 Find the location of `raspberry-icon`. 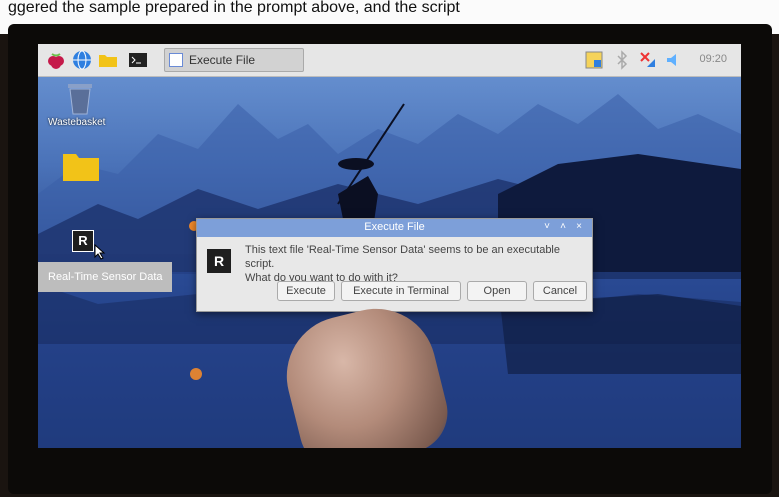

raspberry-icon is located at coordinates (56, 60).